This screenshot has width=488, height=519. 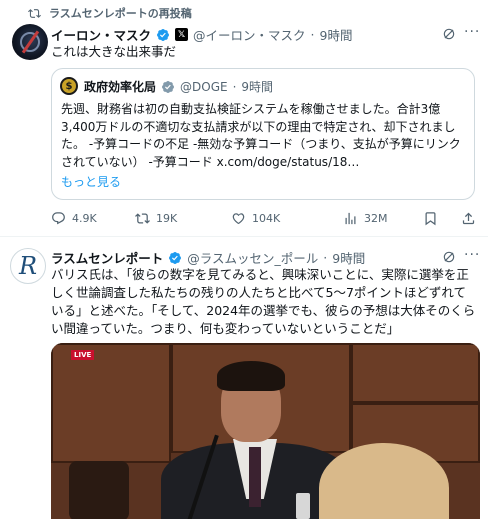 I want to click on action-bar: 4.9K 19K 104K 32M, so click(x=264, y=218).